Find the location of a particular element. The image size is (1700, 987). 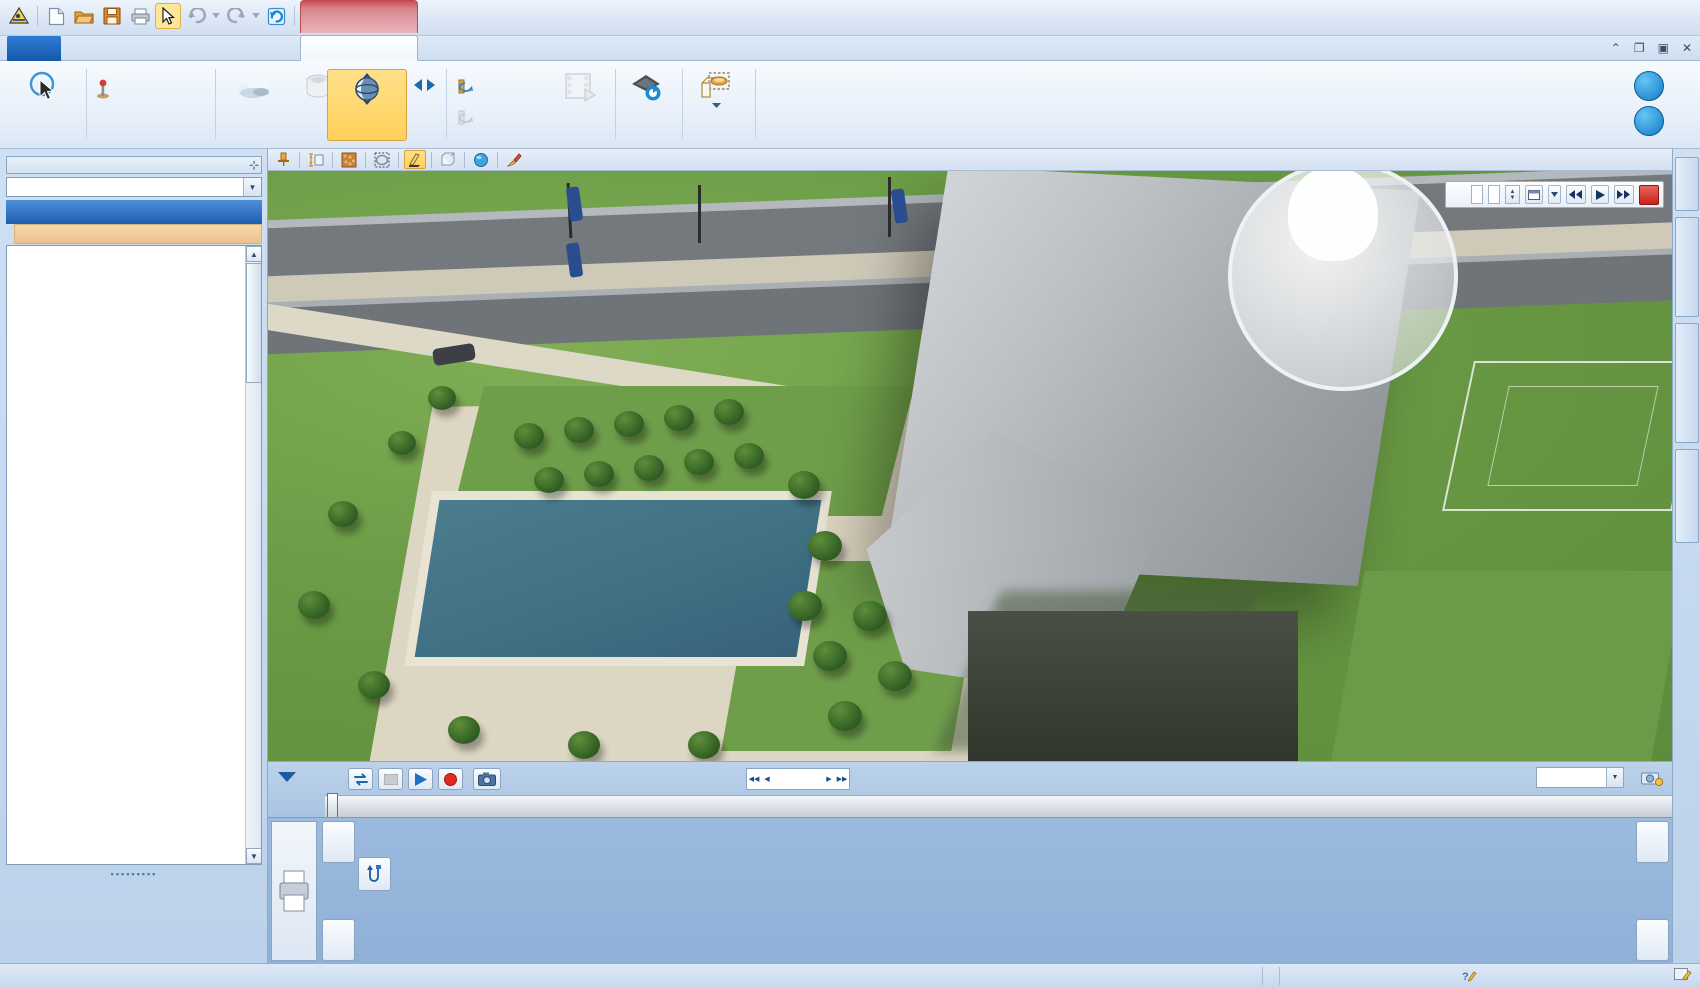

calendar-dropdown-icon is located at coordinates (1554, 194).